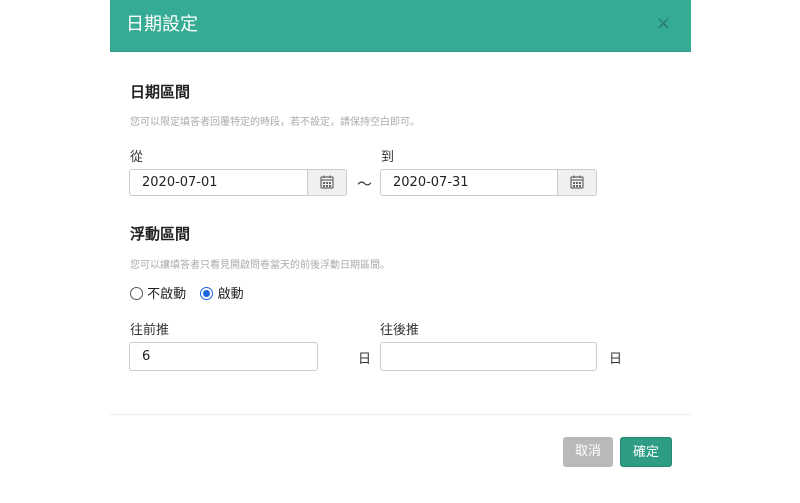 This screenshot has height=503, width=800. I want to click on dialog-title: 日期設定, so click(162, 24).